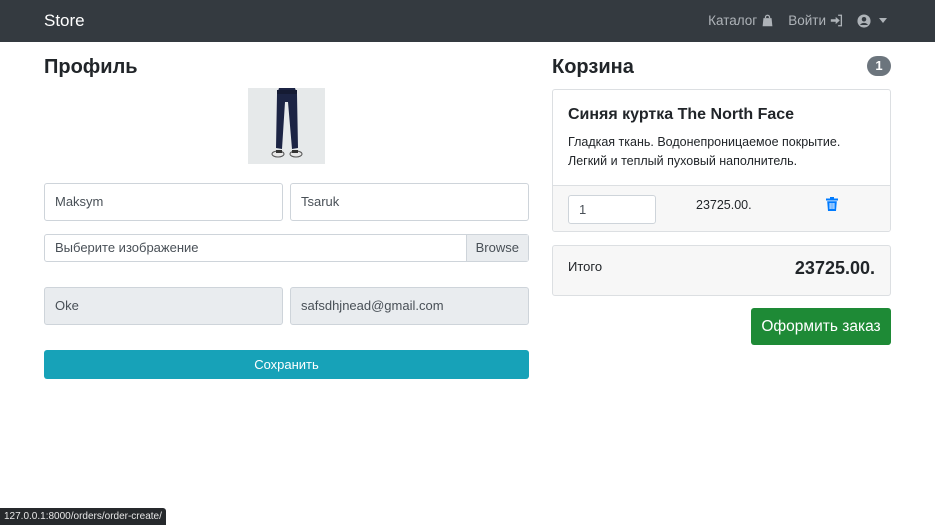 The width and height of the screenshot is (935, 525). I want to click on login-label: Войти, so click(807, 20).